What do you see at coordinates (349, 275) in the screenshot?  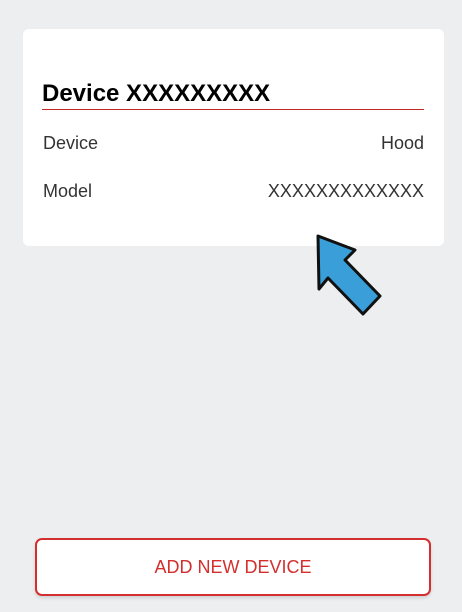 I see `arrow-pointer-icon` at bounding box center [349, 275].